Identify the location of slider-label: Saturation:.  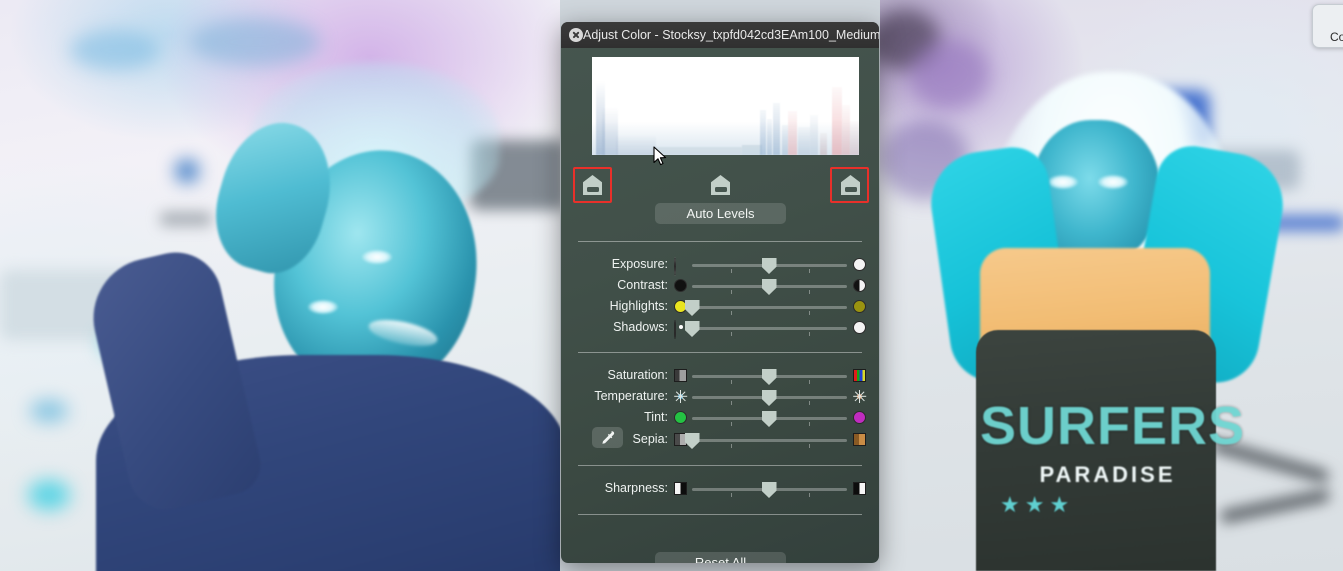
(637, 375).